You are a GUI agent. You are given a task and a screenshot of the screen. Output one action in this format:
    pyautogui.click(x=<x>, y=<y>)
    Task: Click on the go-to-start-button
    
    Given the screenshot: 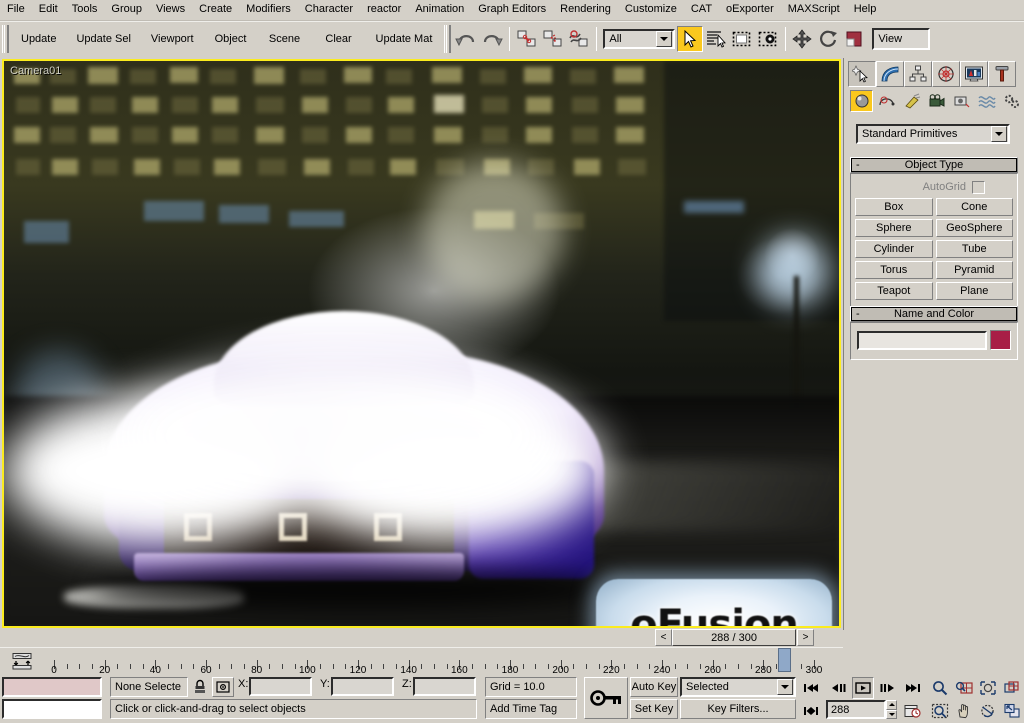 What is the action you would take?
    pyautogui.click(x=811, y=688)
    